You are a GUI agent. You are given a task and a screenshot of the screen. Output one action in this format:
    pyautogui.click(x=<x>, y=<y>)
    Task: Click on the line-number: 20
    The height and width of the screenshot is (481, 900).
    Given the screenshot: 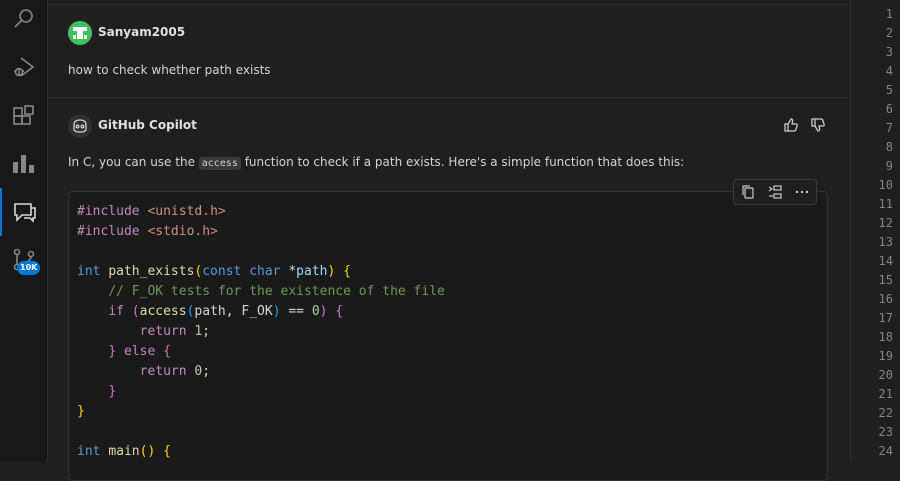 What is the action you would take?
    pyautogui.click(x=885, y=375)
    